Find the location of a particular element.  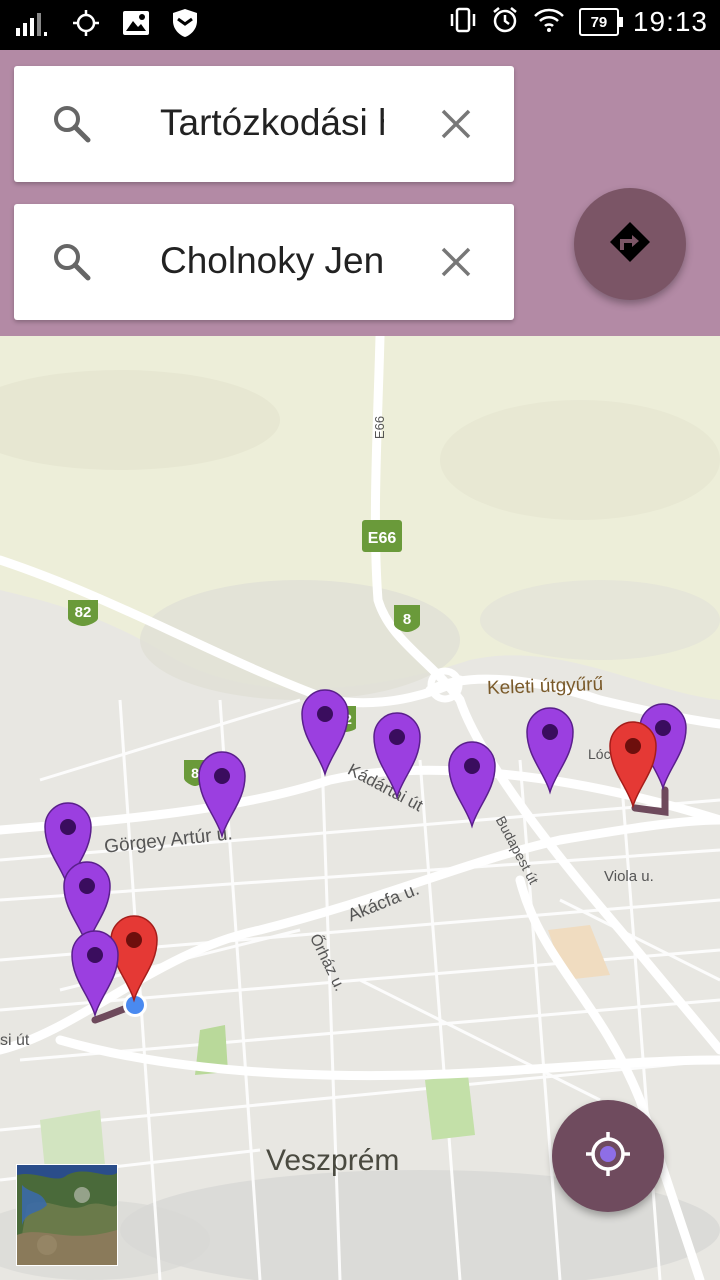

my-location-button is located at coordinates (608, 1156).